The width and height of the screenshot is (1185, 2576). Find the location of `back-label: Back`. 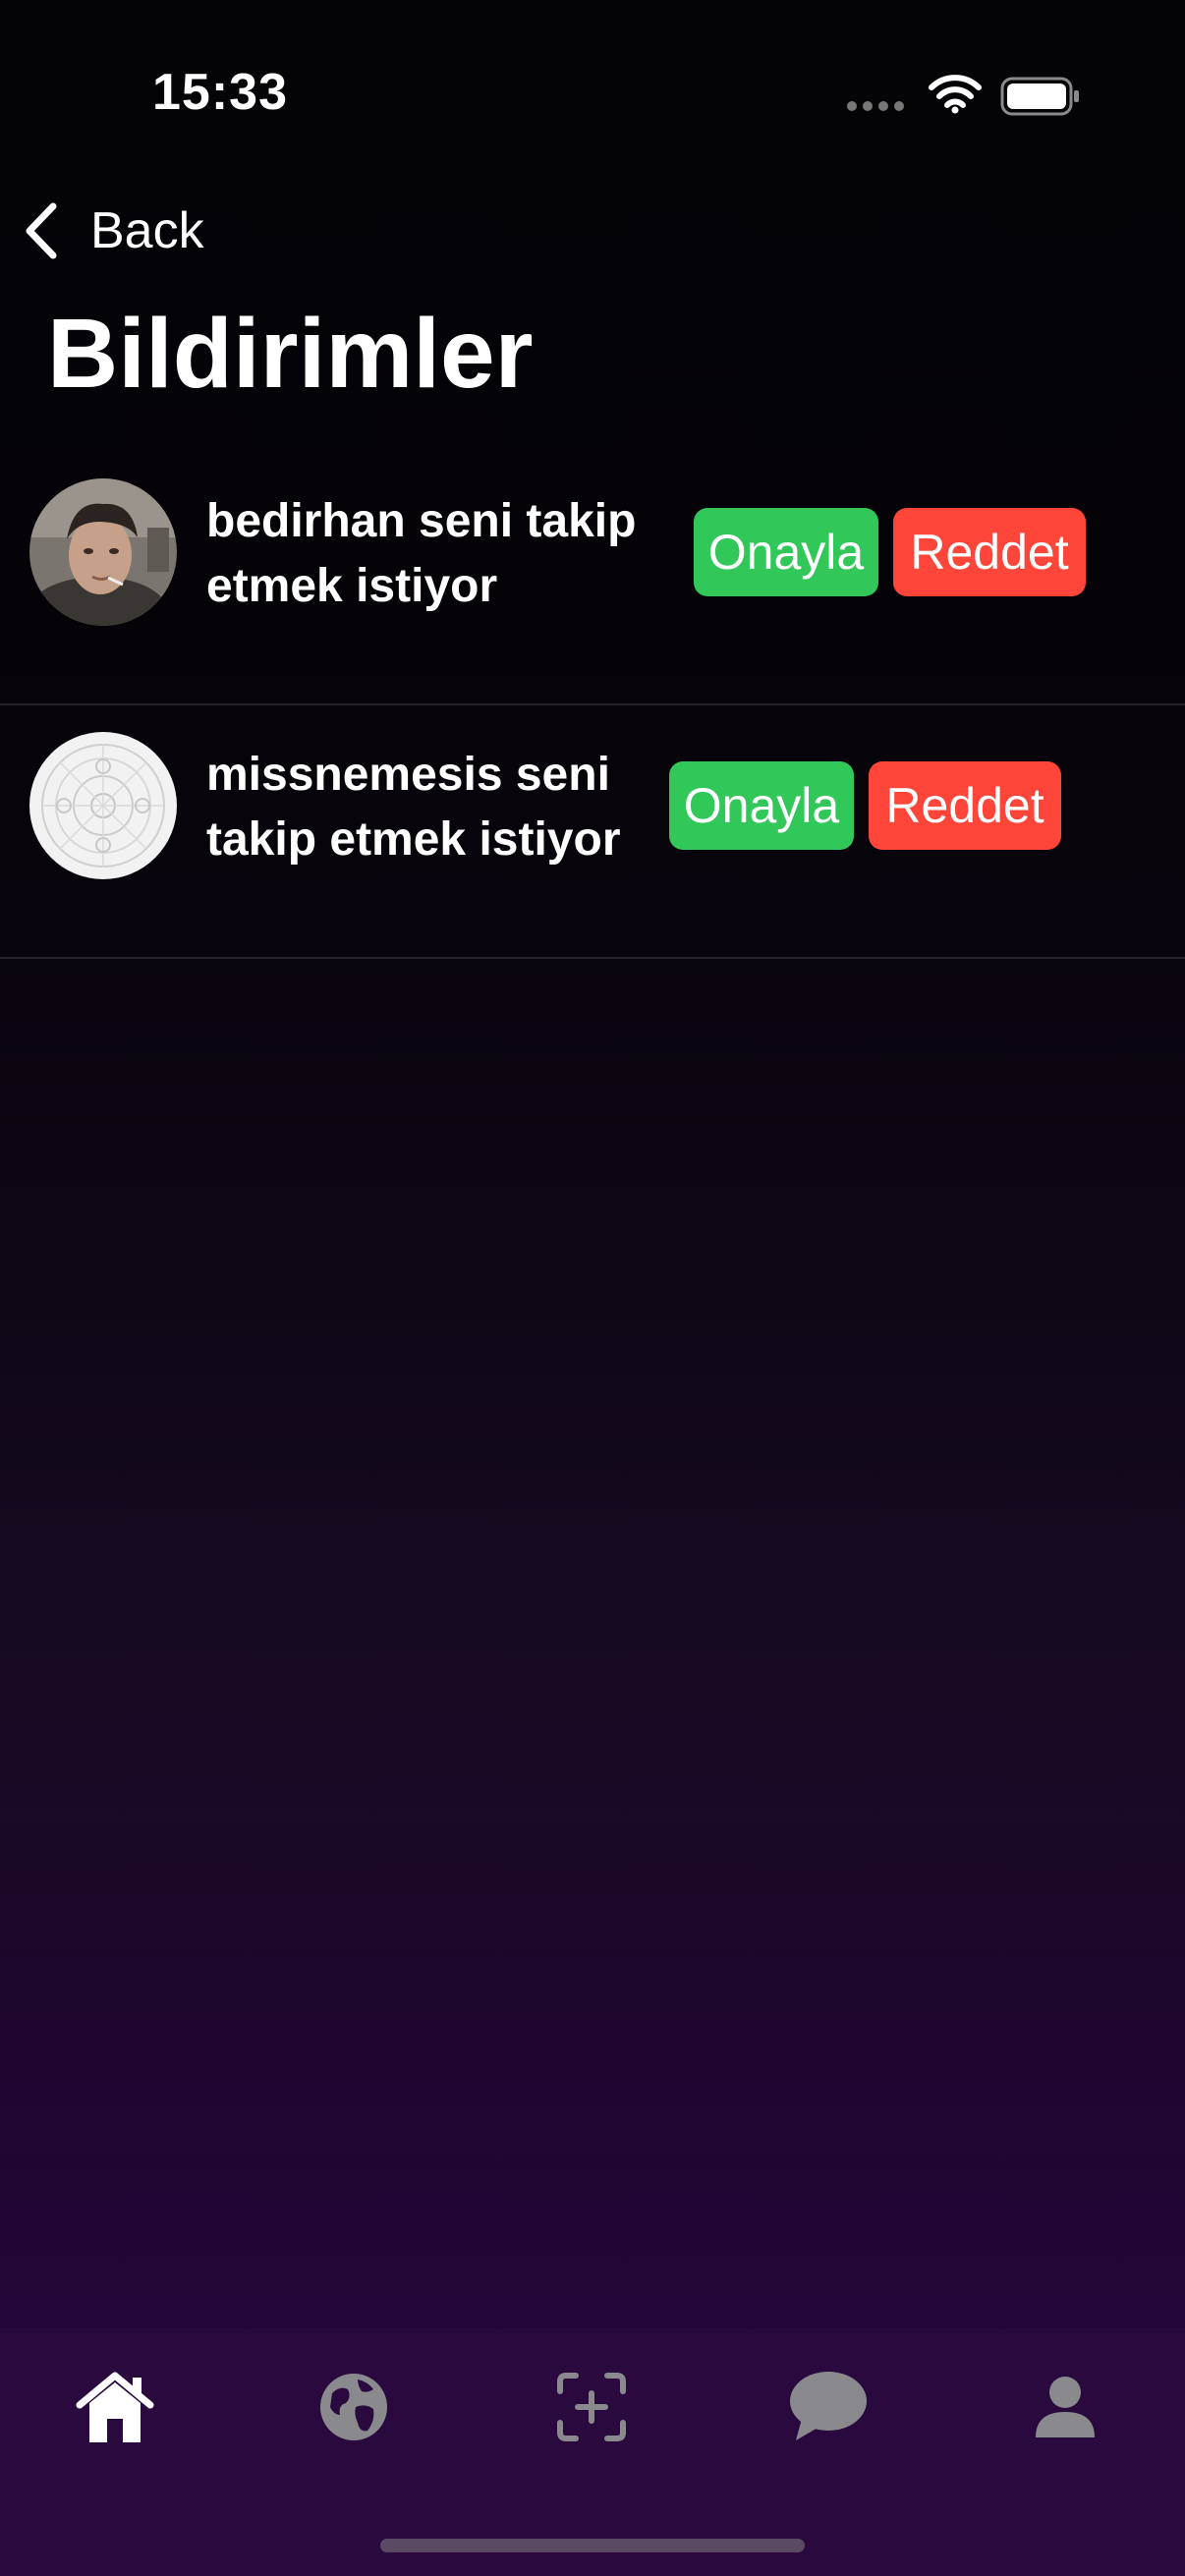

back-label: Back is located at coordinates (147, 230).